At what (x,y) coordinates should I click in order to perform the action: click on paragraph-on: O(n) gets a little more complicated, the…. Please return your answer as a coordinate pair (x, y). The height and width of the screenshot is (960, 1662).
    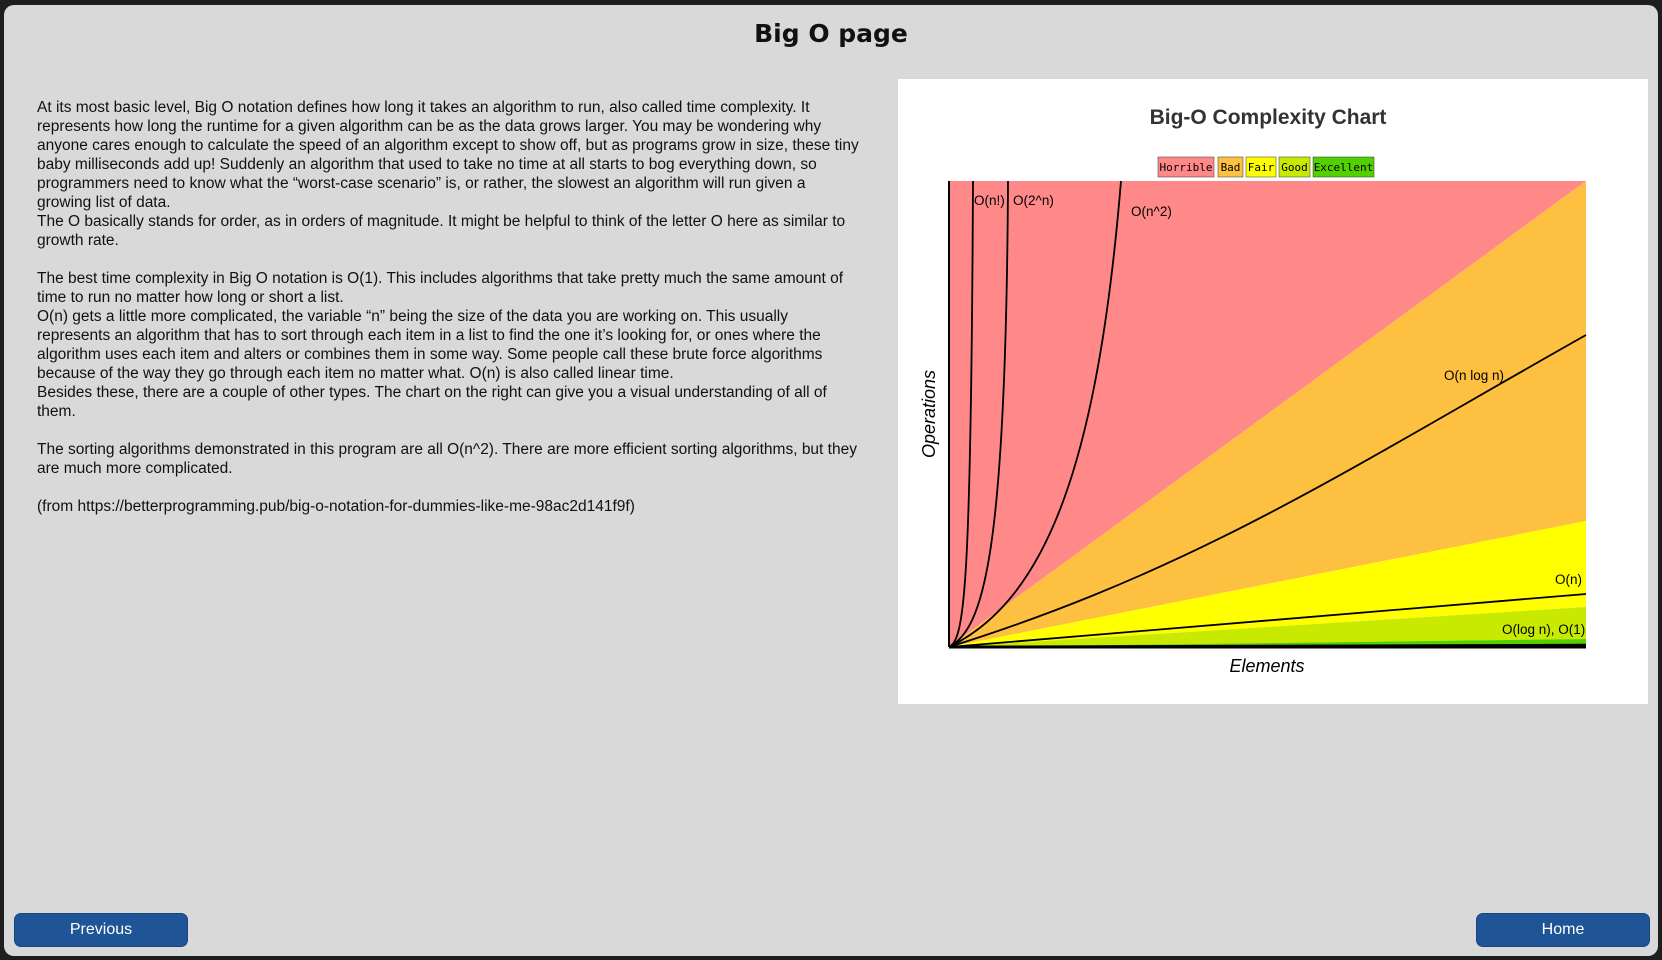
    Looking at the image, I should click on (430, 345).